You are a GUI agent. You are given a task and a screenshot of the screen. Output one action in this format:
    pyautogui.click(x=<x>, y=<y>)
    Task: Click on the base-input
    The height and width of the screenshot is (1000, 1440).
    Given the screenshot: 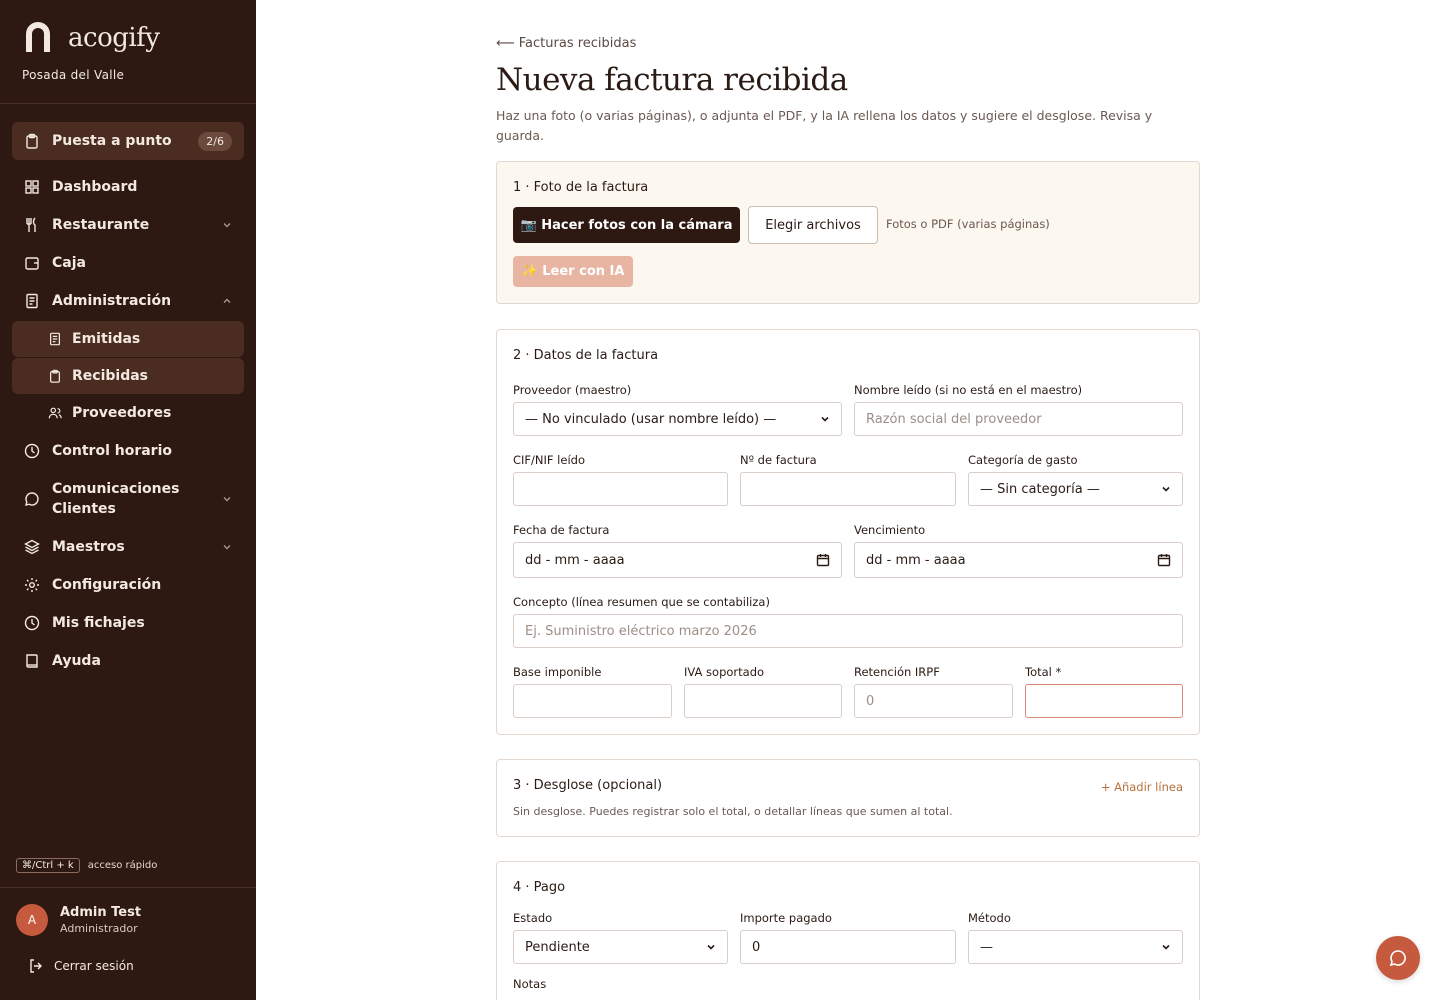 What is the action you would take?
    pyautogui.click(x=592, y=701)
    